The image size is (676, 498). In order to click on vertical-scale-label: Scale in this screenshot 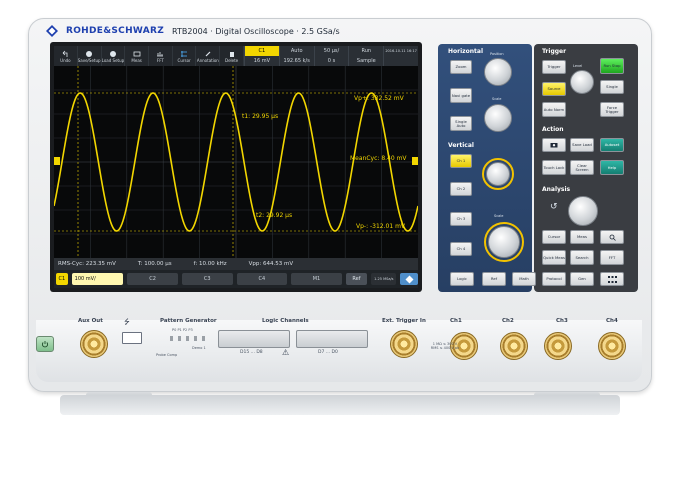, I will do `click(499, 216)`.